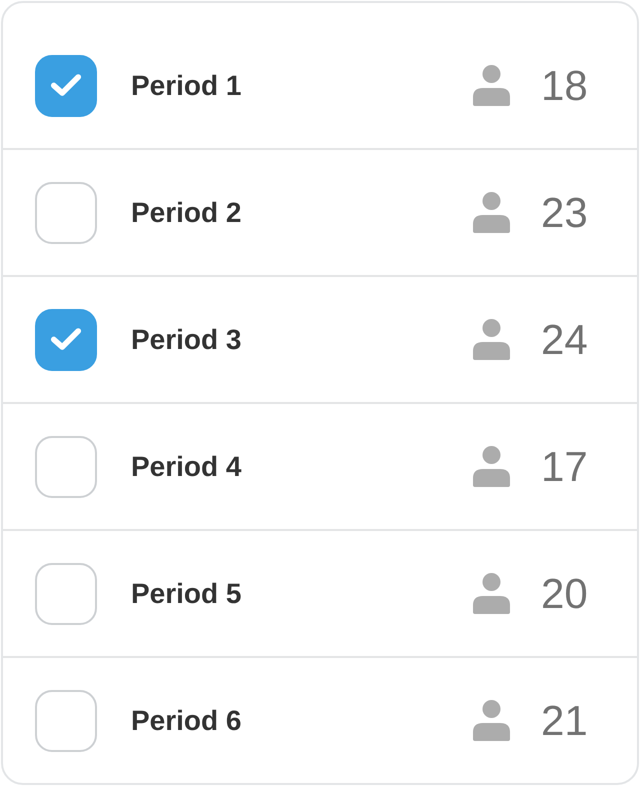 Image resolution: width=640 pixels, height=786 pixels. I want to click on period-label: Period 1, so click(186, 86).